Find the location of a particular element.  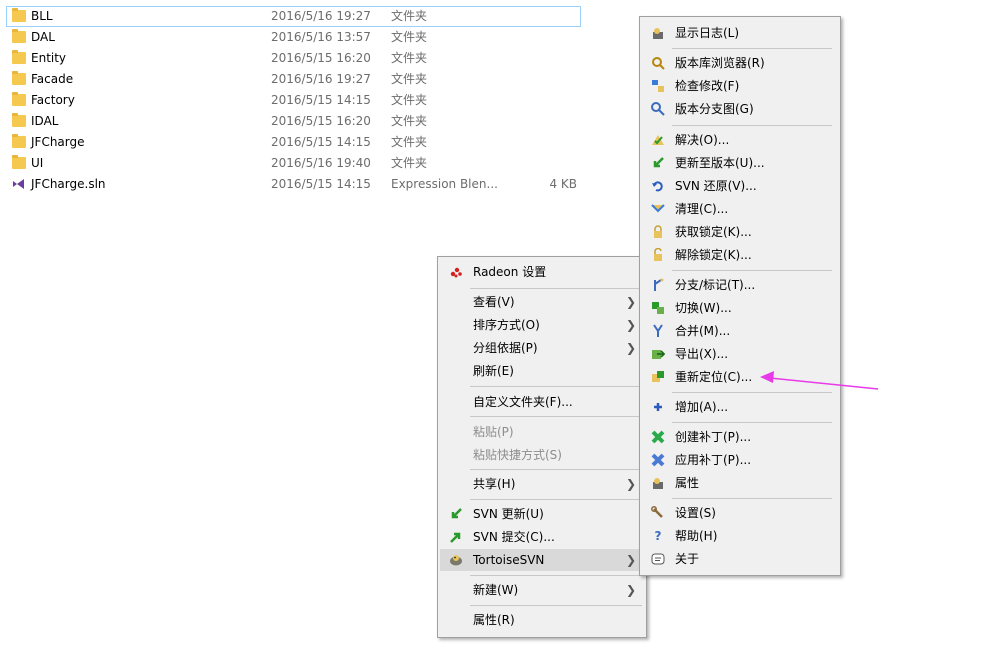

menu-item-svn-properties: 属性 is located at coordinates (740, 483).